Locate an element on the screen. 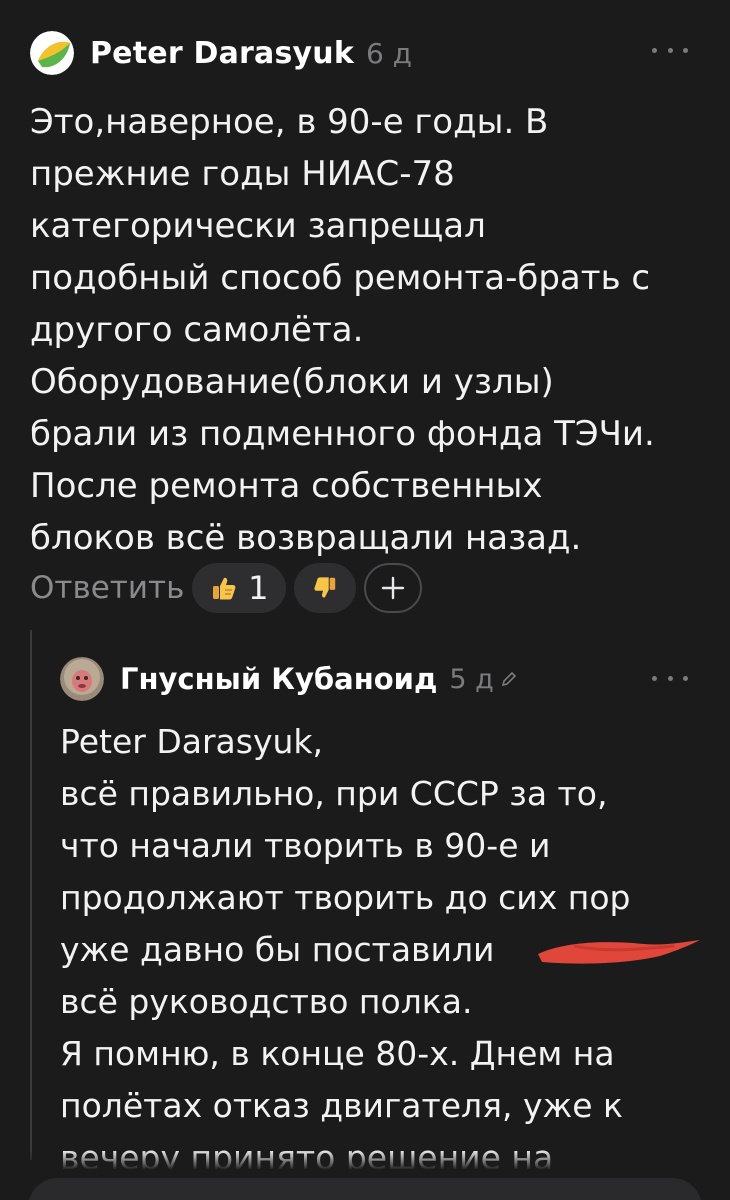  comment-time: 6 д is located at coordinates (389, 53).